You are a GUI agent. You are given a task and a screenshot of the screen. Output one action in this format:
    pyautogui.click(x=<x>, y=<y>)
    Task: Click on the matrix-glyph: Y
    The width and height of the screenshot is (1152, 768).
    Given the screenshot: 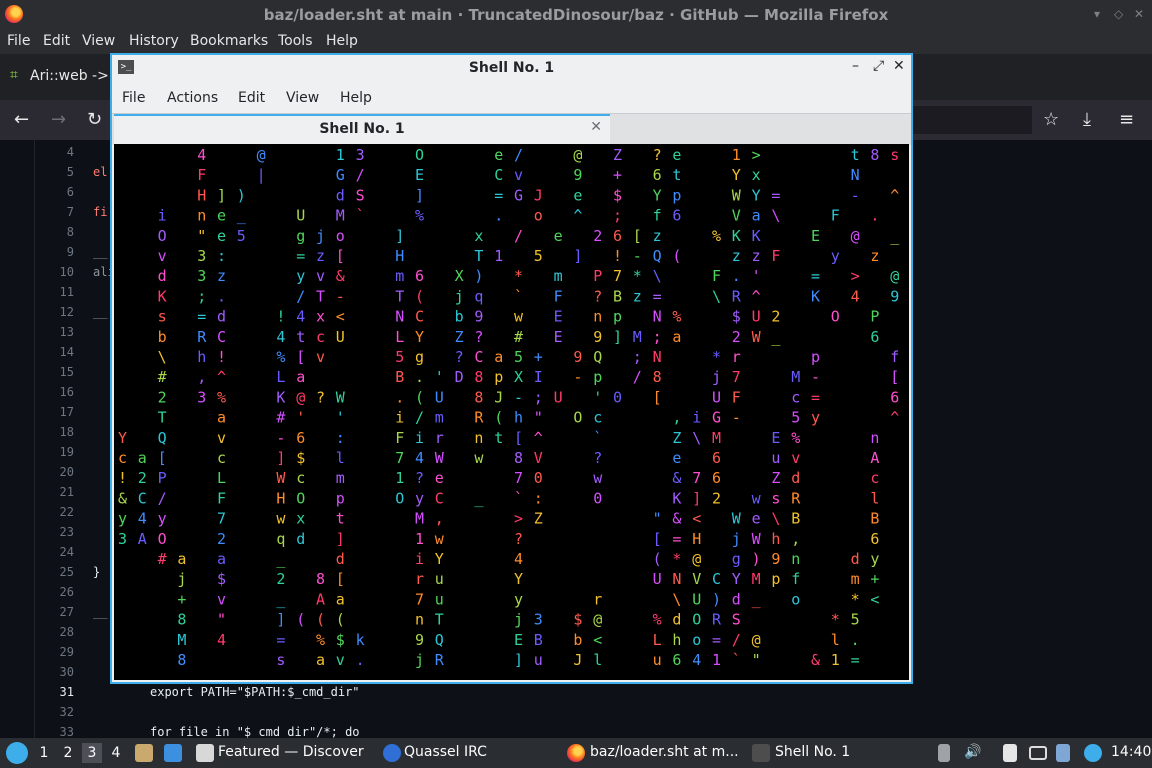 What is the action you would take?
    pyautogui.click(x=439, y=559)
    